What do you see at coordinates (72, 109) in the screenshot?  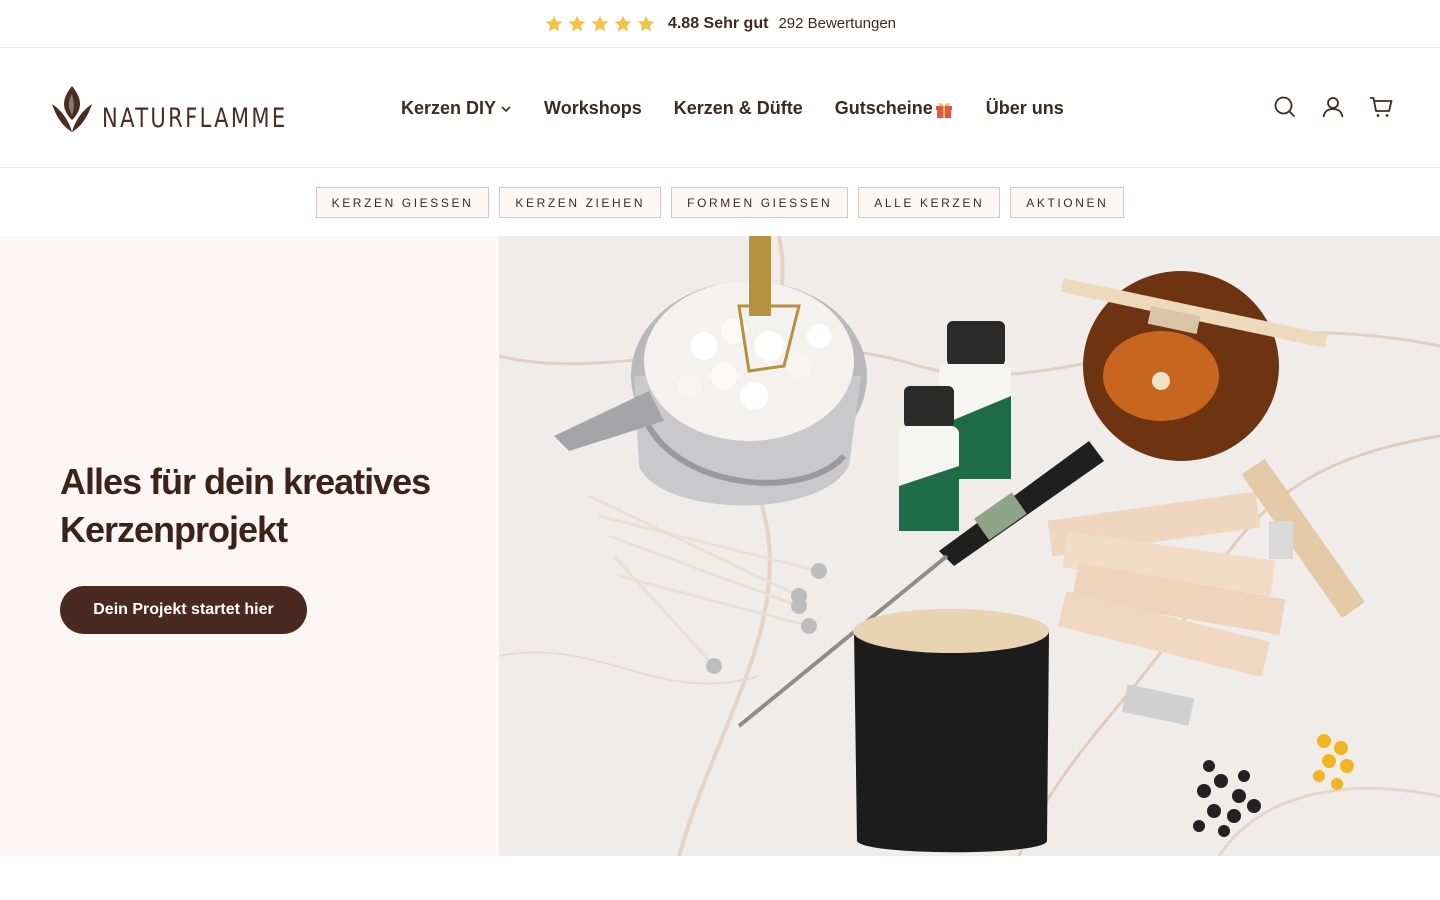 I see `flame-leaf-icon` at bounding box center [72, 109].